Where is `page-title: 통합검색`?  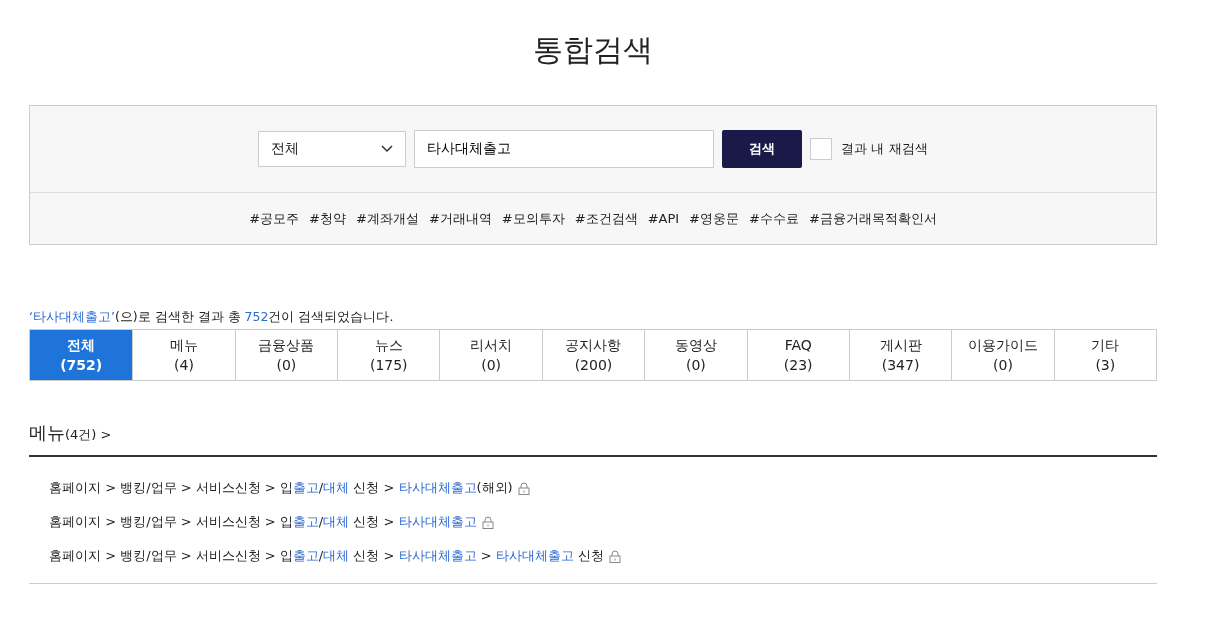 page-title: 통합검색 is located at coordinates (593, 50).